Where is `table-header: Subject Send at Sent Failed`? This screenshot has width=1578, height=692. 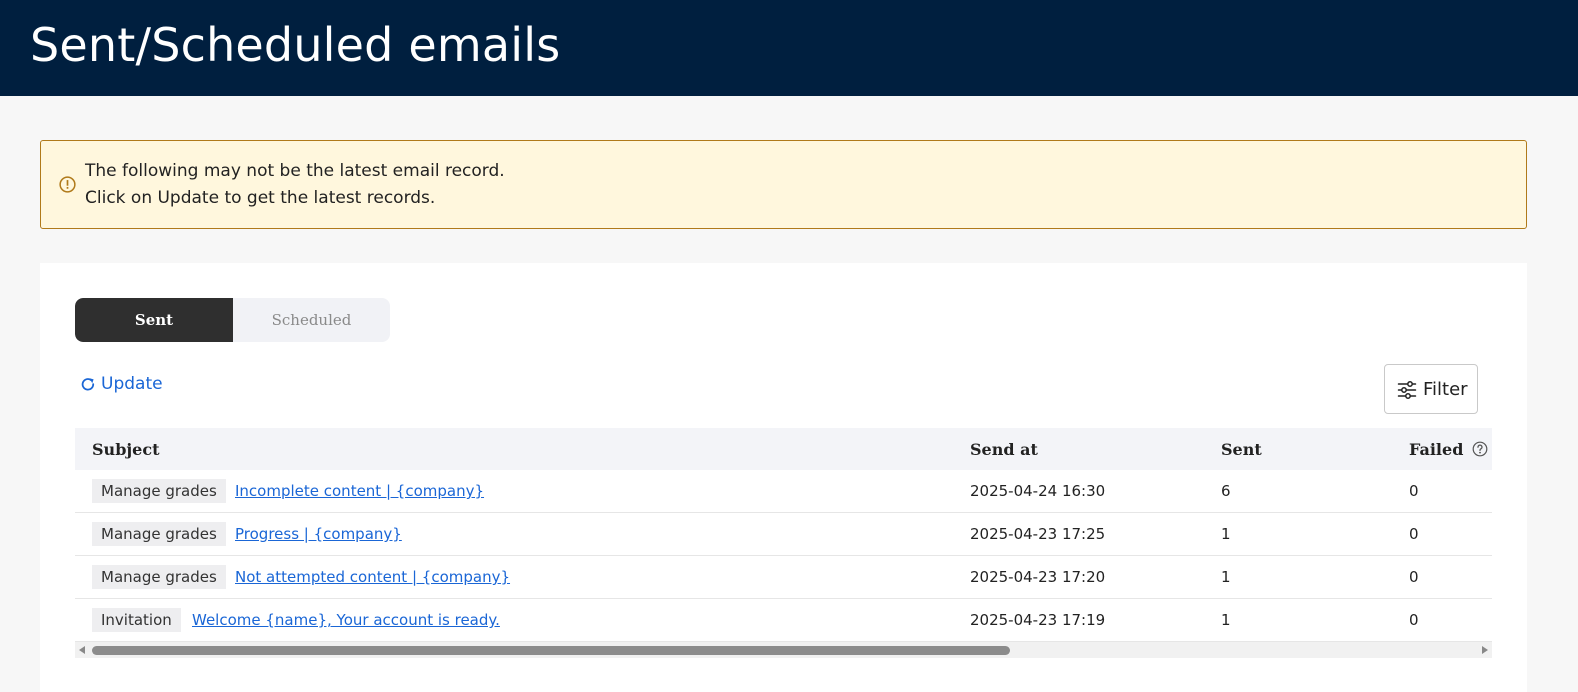
table-header: Subject Send at Sent Failed is located at coordinates (783, 449).